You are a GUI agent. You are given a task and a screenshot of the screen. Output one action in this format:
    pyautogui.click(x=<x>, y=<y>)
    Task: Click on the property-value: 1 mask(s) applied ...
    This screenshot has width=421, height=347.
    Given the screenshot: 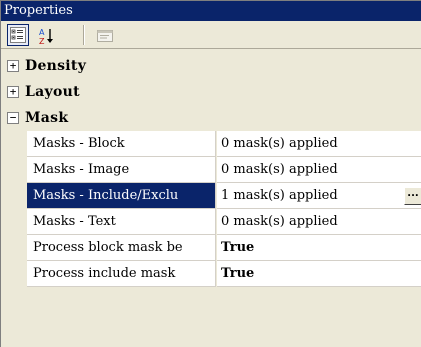 What is the action you would take?
    pyautogui.click(x=319, y=196)
    